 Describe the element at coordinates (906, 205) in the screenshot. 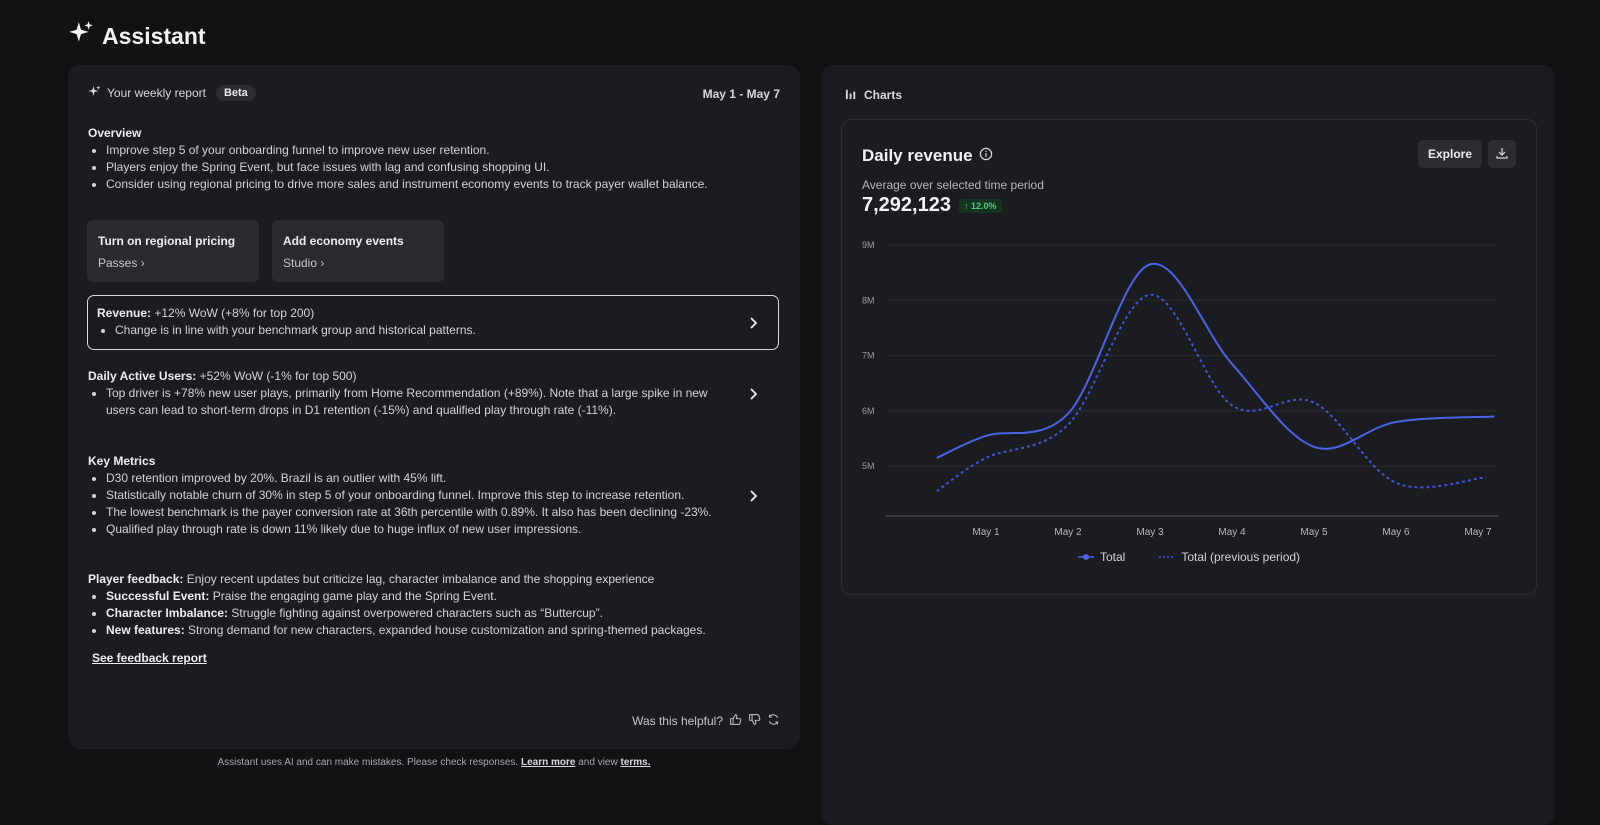

I see `average-number: 7,292,123` at that location.